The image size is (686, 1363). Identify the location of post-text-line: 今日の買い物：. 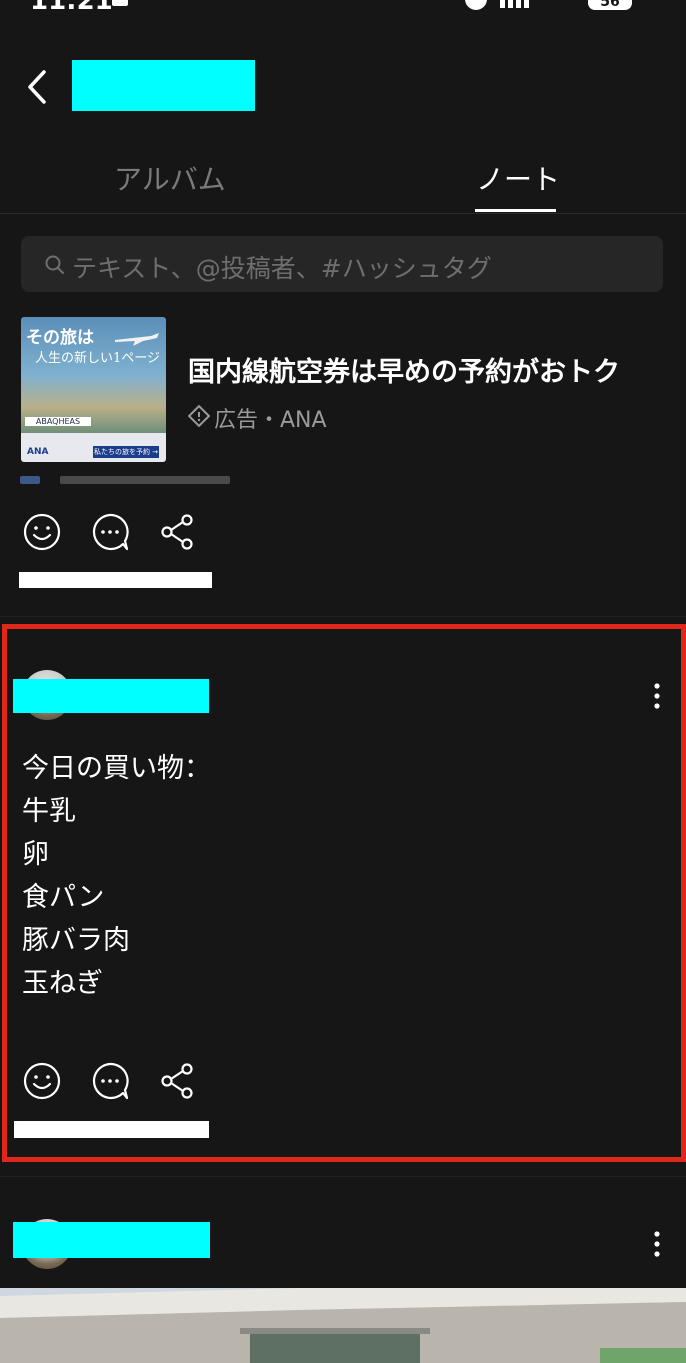
(116, 768).